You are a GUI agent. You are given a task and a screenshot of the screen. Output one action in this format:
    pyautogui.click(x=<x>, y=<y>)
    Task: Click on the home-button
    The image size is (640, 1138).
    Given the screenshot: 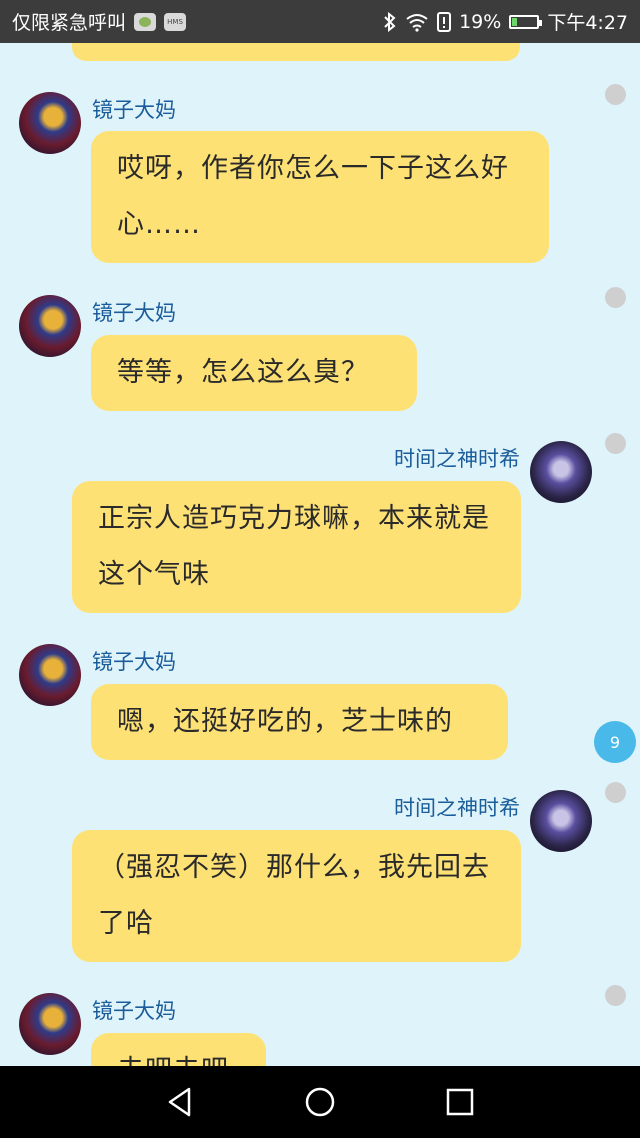 What is the action you would take?
    pyautogui.click(x=320, y=1102)
    